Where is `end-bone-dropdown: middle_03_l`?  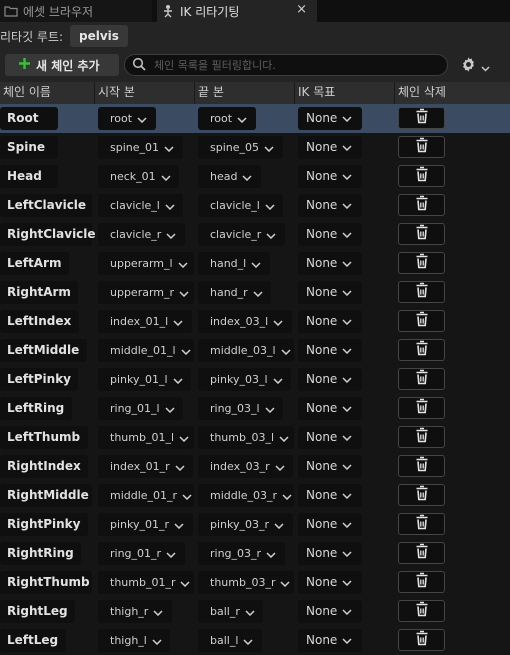 end-bone-dropdown: middle_03_l is located at coordinates (246, 350).